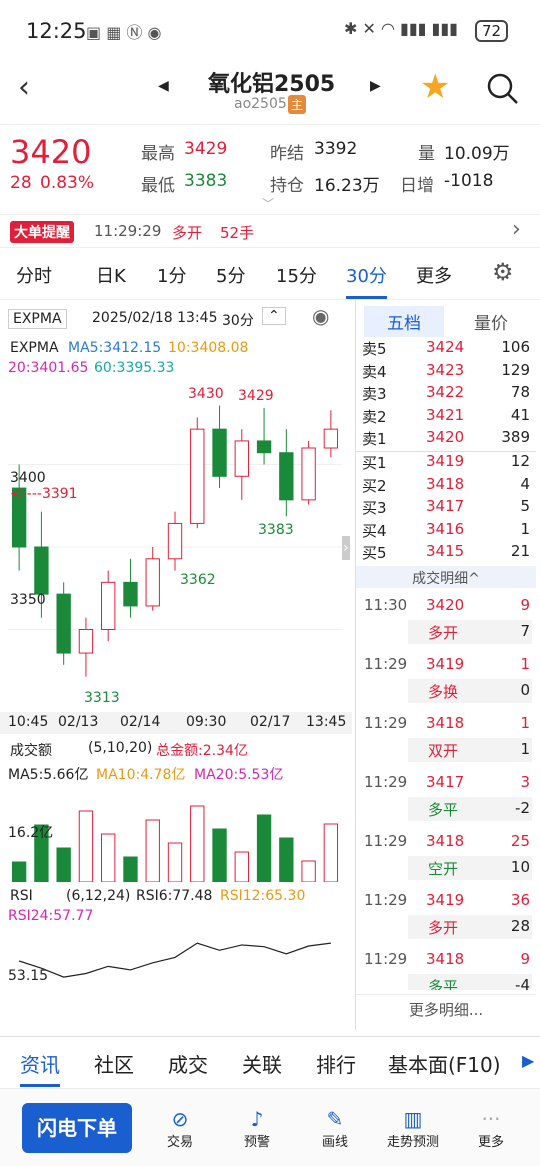  What do you see at coordinates (445, 782) in the screenshot?
I see `trade-price: 3417` at bounding box center [445, 782].